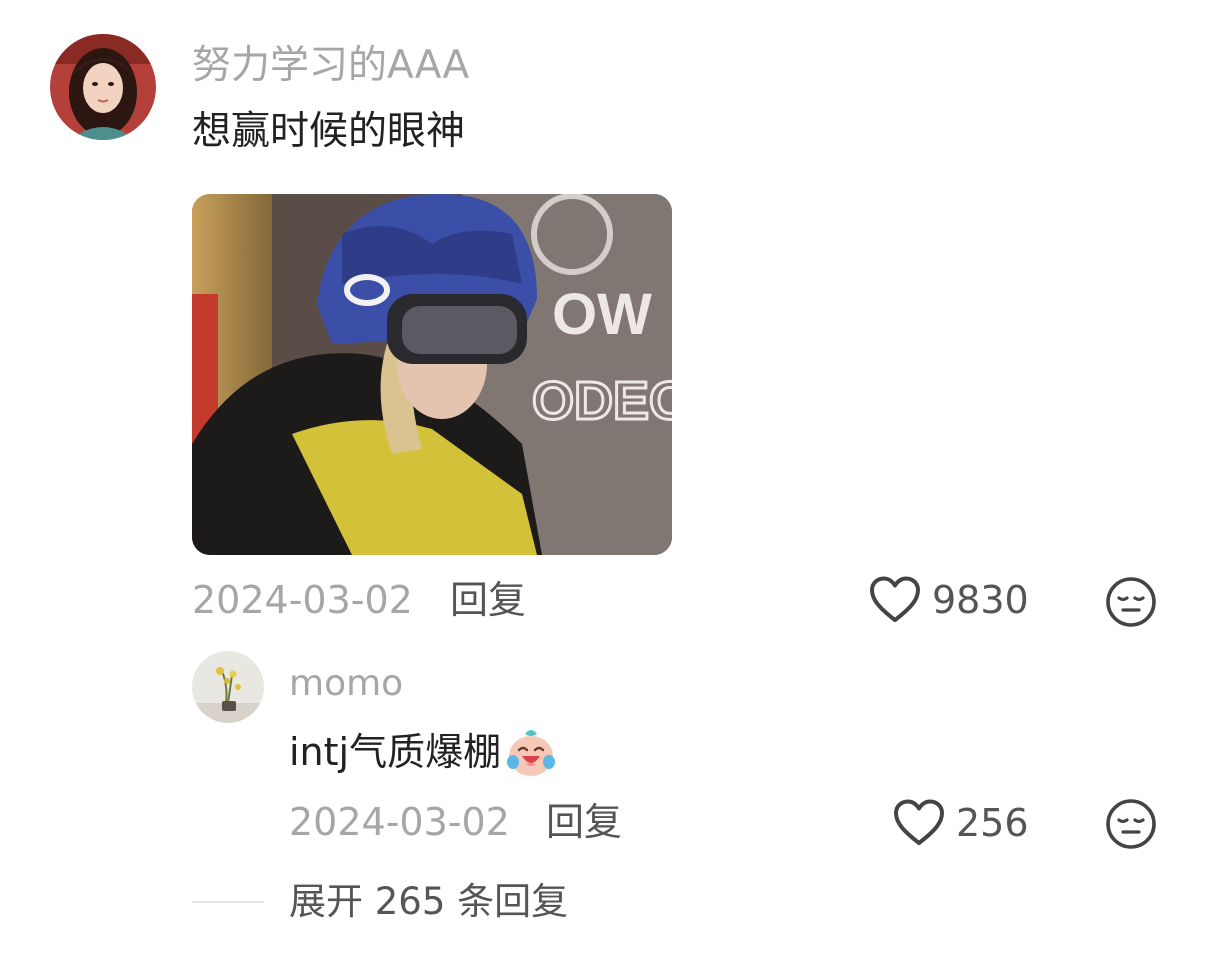 Image resolution: width=1206 pixels, height=970 pixels. Describe the element at coordinates (329, 131) in the screenshot. I see `comment-text: 想赢时候的眼神` at that location.